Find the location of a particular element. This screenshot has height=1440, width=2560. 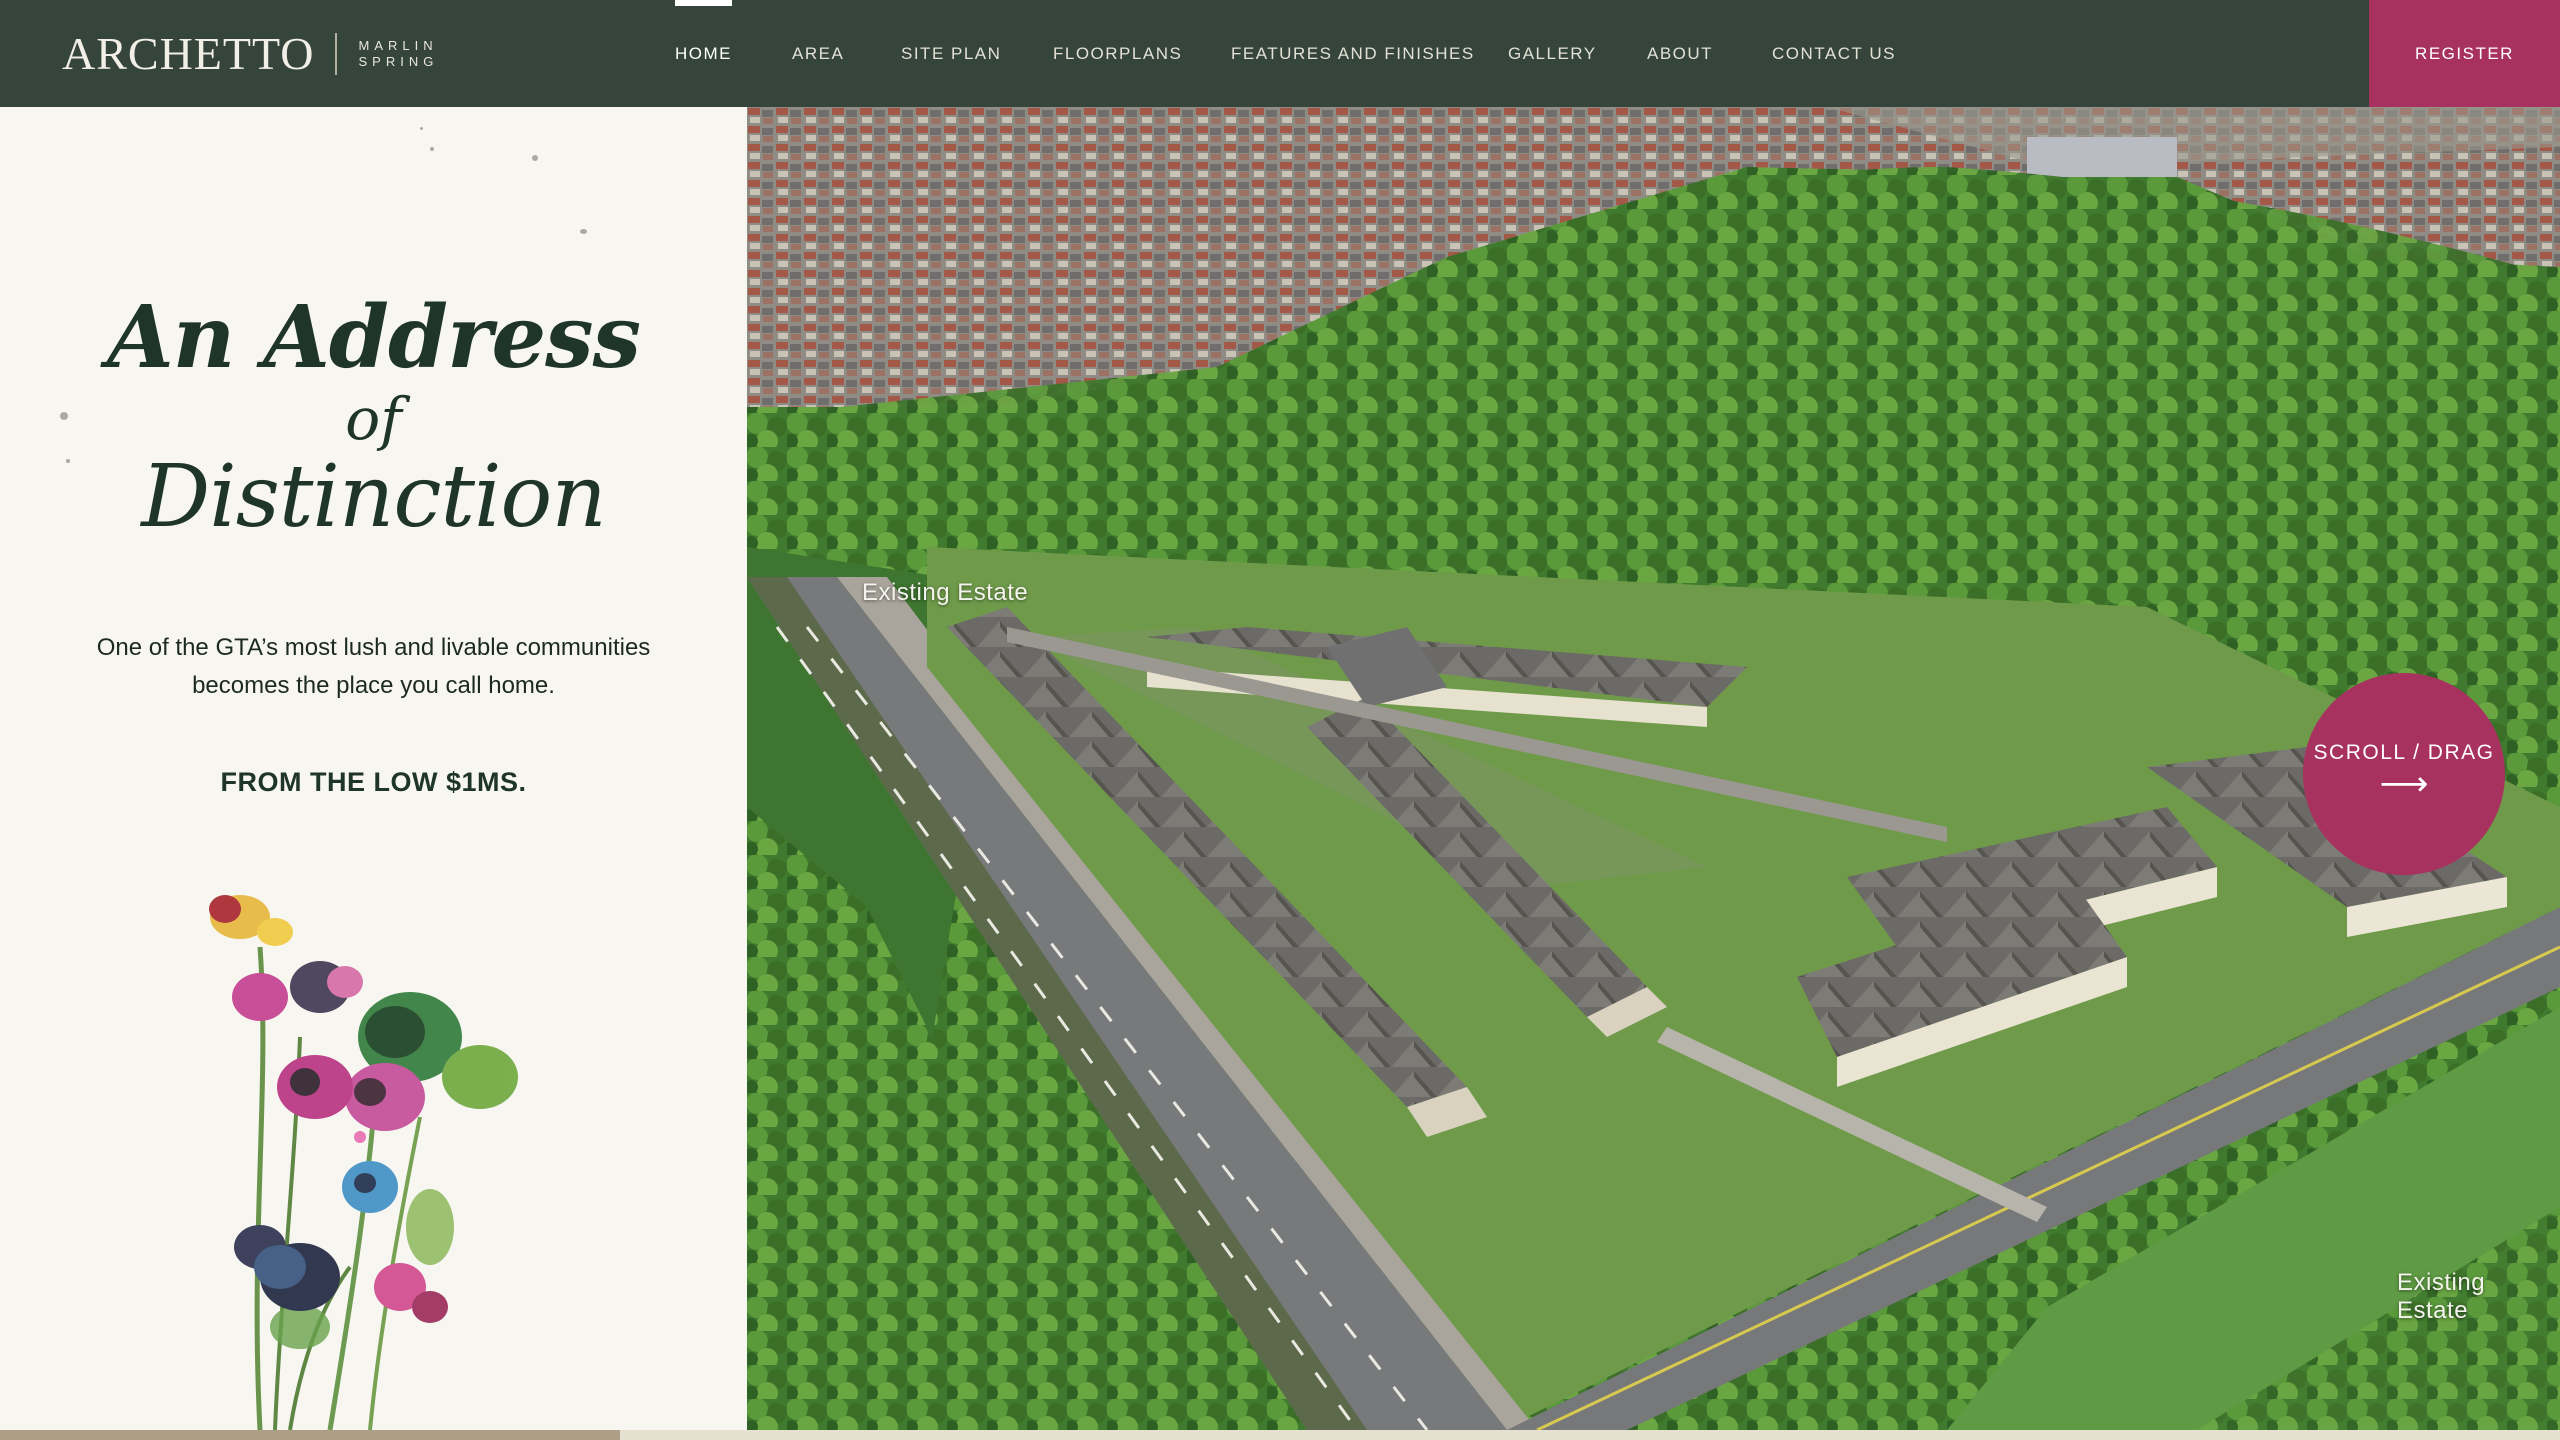

nav-gallery: GALLERY is located at coordinates (1552, 53).